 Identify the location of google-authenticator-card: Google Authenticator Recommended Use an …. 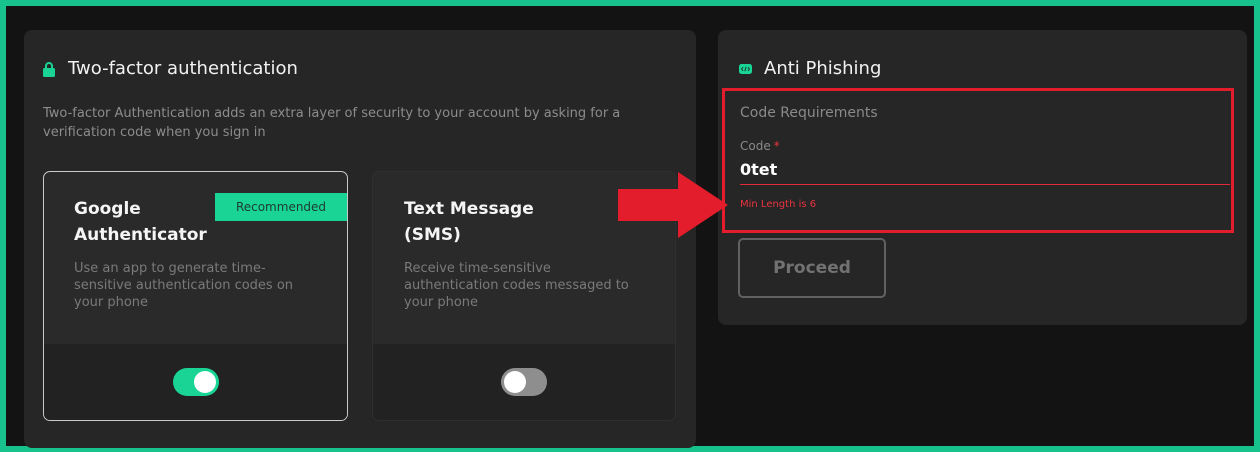
(195, 296).